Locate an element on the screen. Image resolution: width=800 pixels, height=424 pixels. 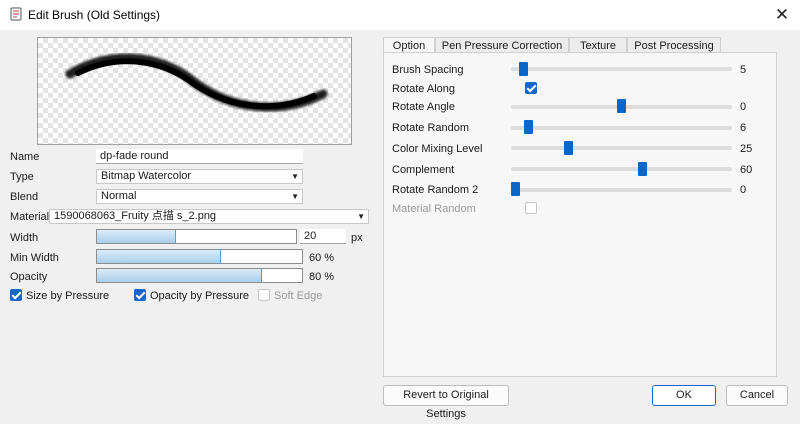
min-width-bar-fill is located at coordinates (159, 256).